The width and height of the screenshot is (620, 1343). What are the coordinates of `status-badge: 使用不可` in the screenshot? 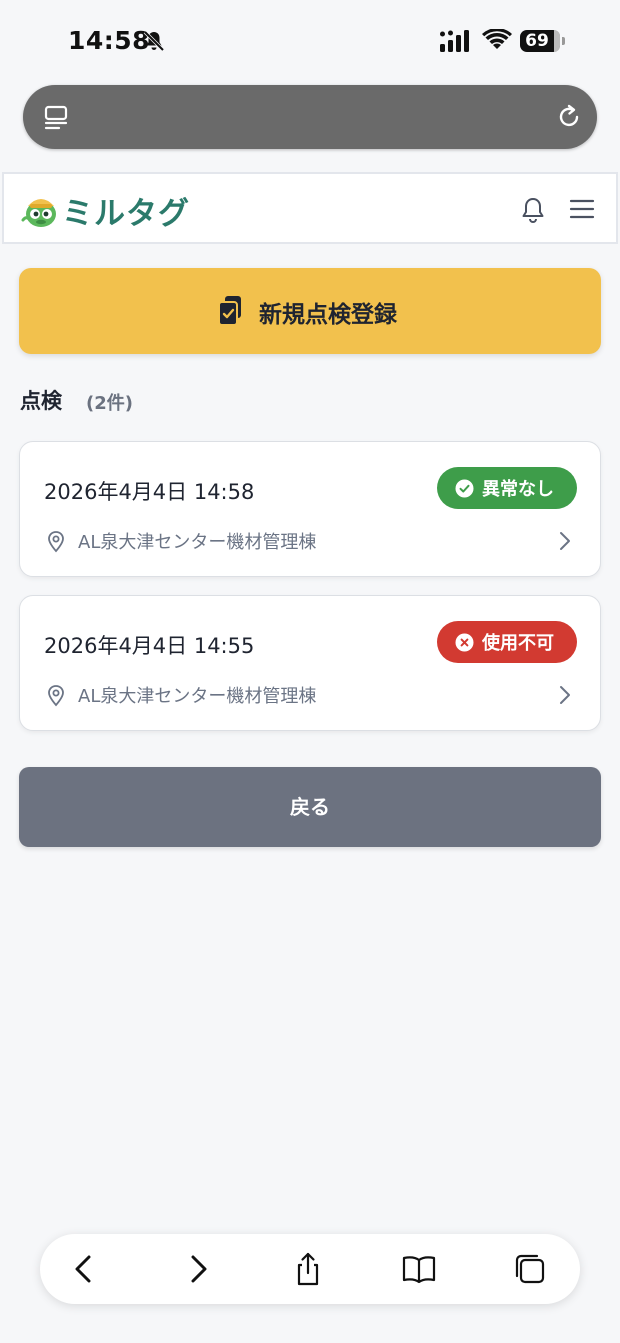 It's located at (507, 642).